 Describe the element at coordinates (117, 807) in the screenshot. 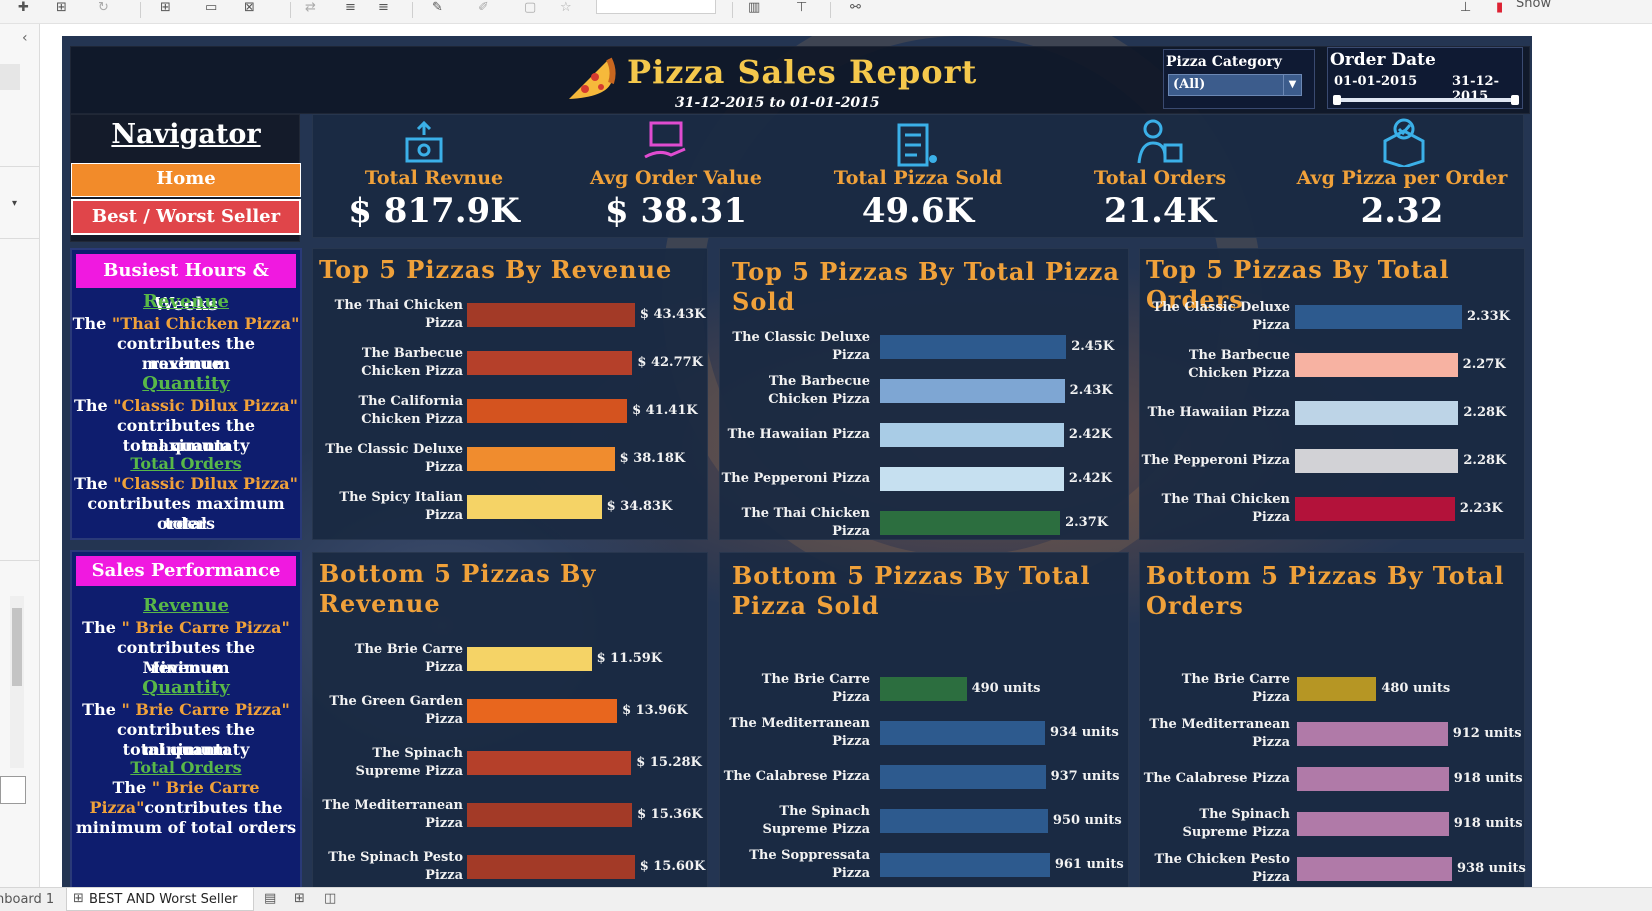

I see `sales-highlight: Pizza"` at that location.